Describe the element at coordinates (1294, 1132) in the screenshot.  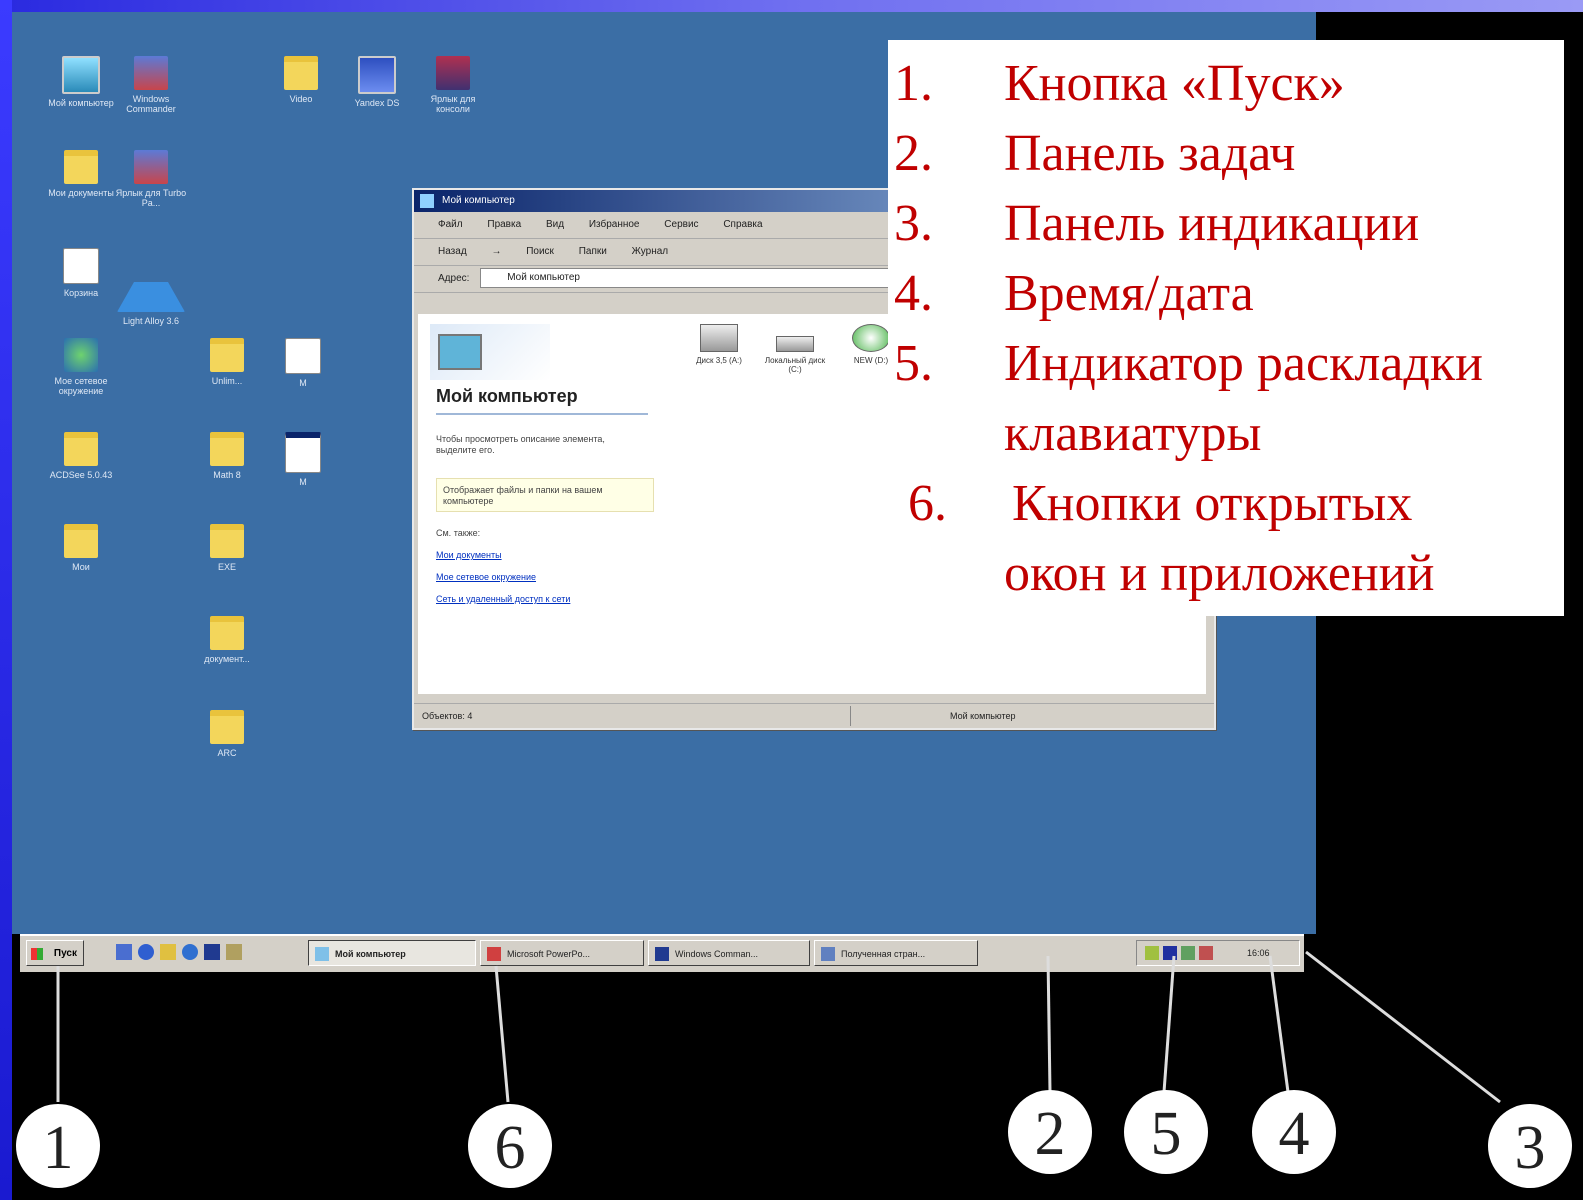
I see `callout-4: 4` at that location.